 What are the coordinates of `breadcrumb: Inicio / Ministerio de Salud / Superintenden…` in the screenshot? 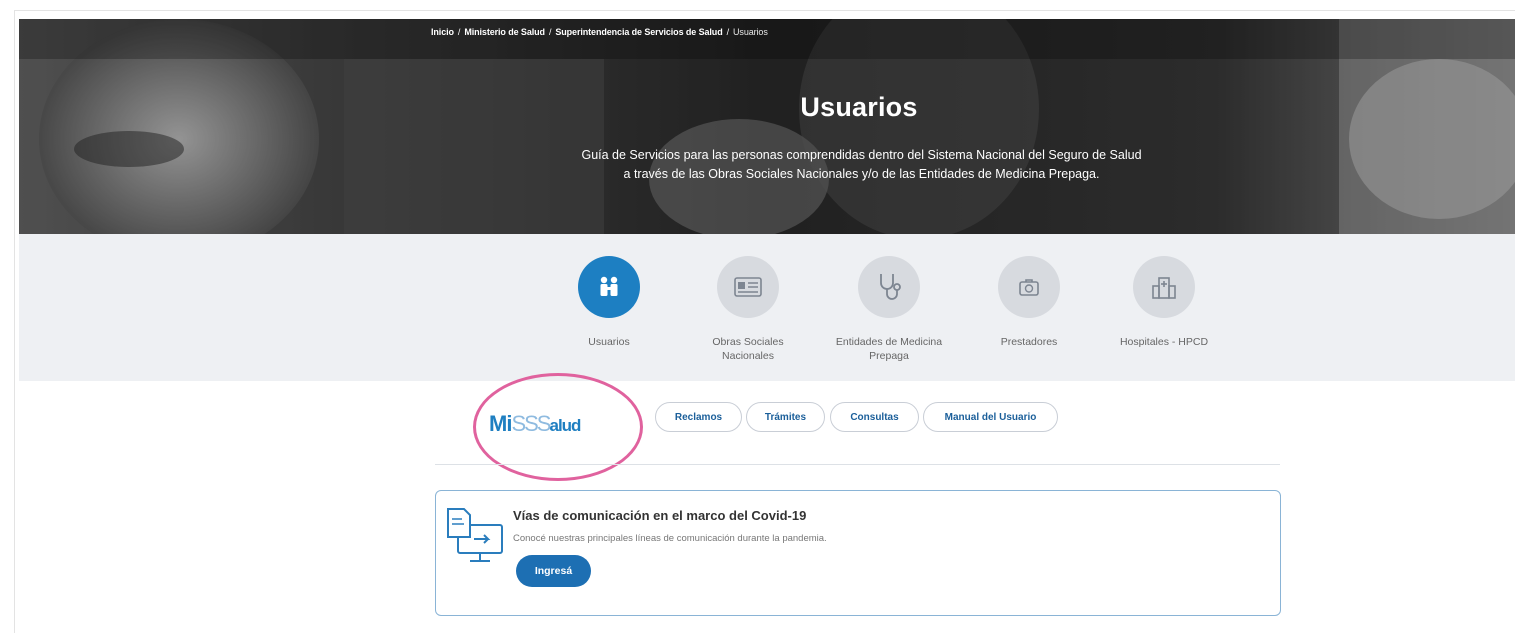 It's located at (599, 32).